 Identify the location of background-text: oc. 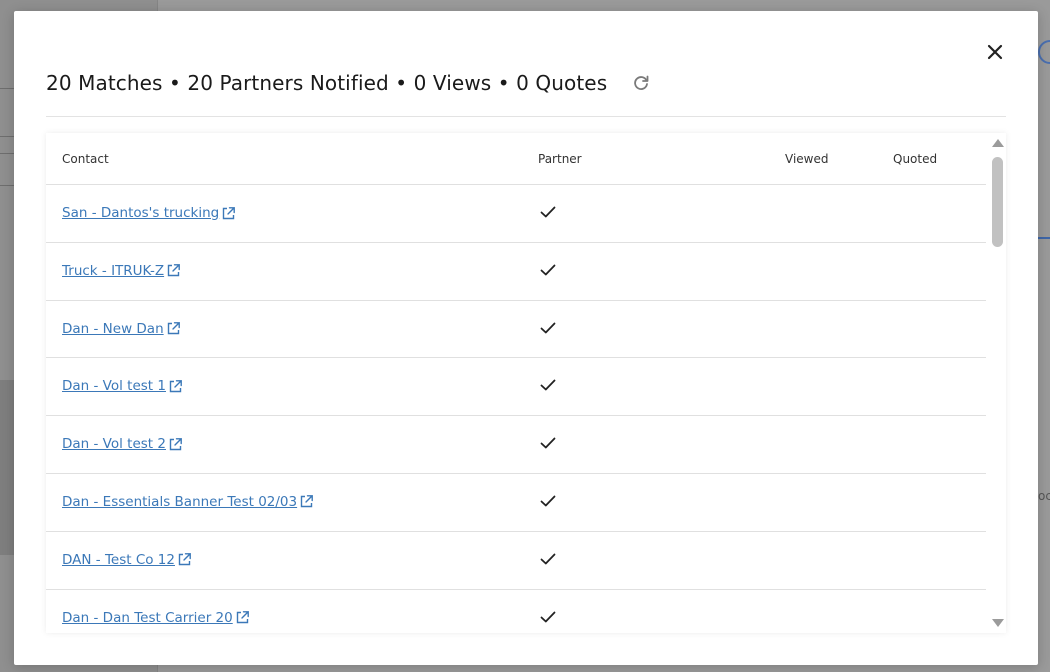
(1044, 496).